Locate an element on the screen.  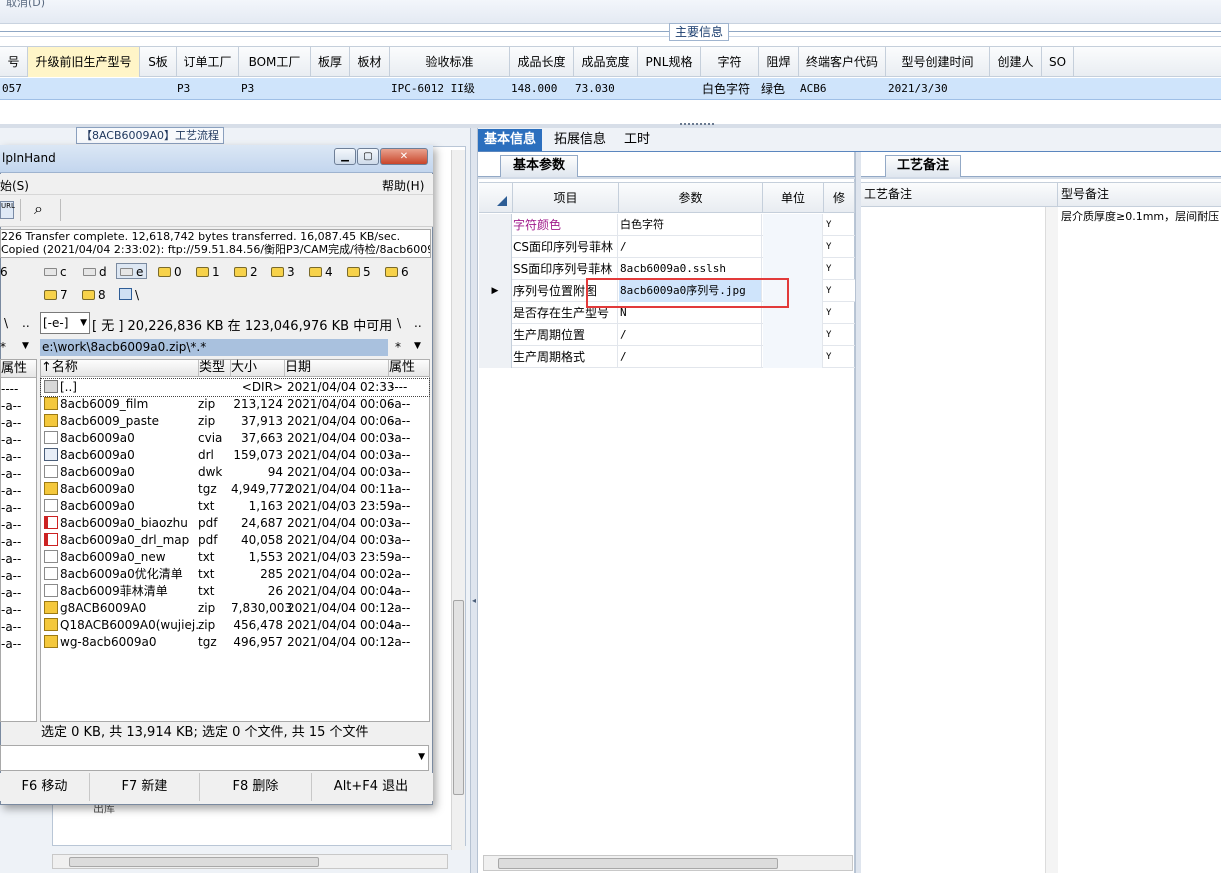
left-up-button: .. is located at coordinates (26, 323).